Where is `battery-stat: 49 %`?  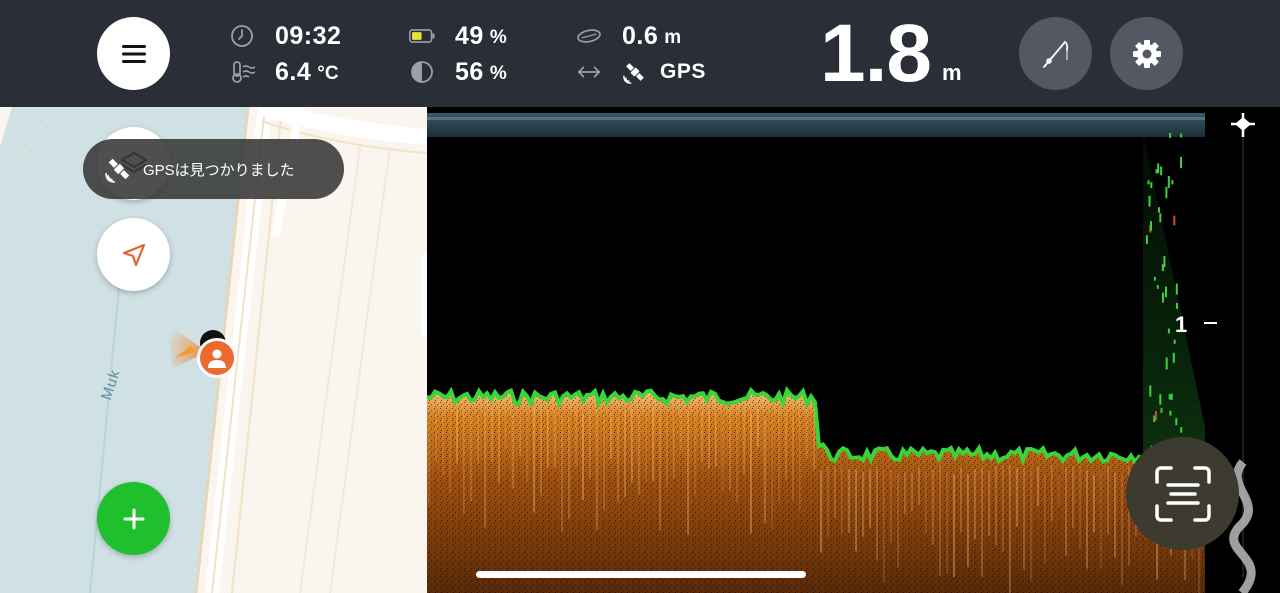
battery-stat: 49 % is located at coordinates (458, 36).